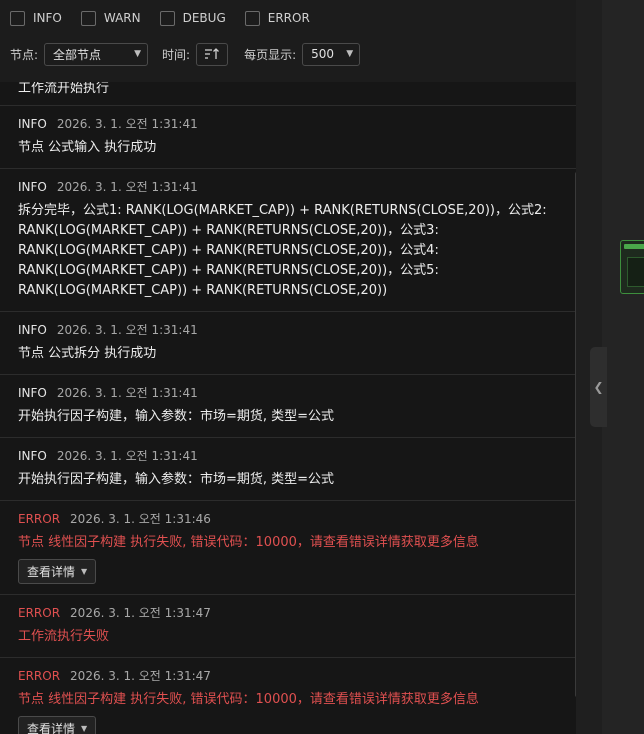  I want to click on log-toolbar: 节点: 全部节点 ▼ 时间: 每页显示: 500 ▼, so click(288, 54).